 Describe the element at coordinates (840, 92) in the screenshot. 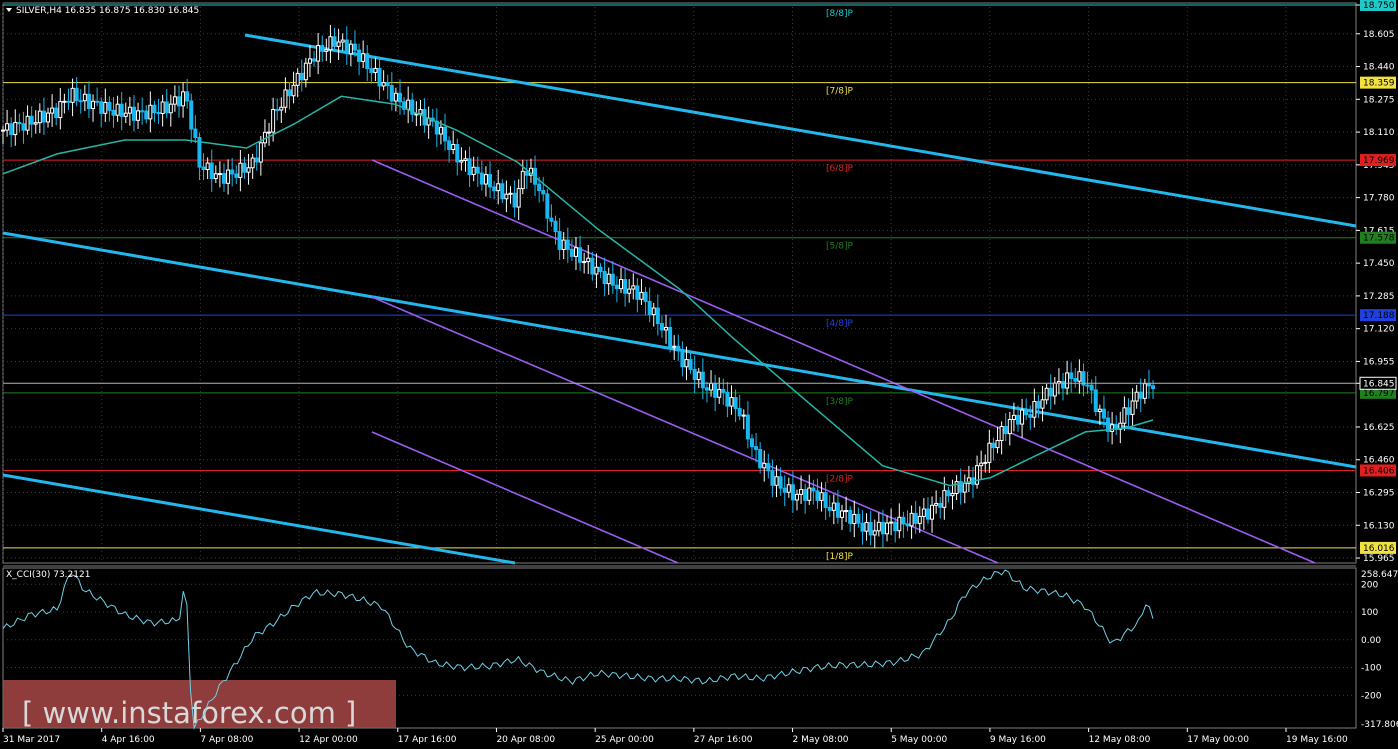

I see `murrey-level-label: [7/8]P` at that location.